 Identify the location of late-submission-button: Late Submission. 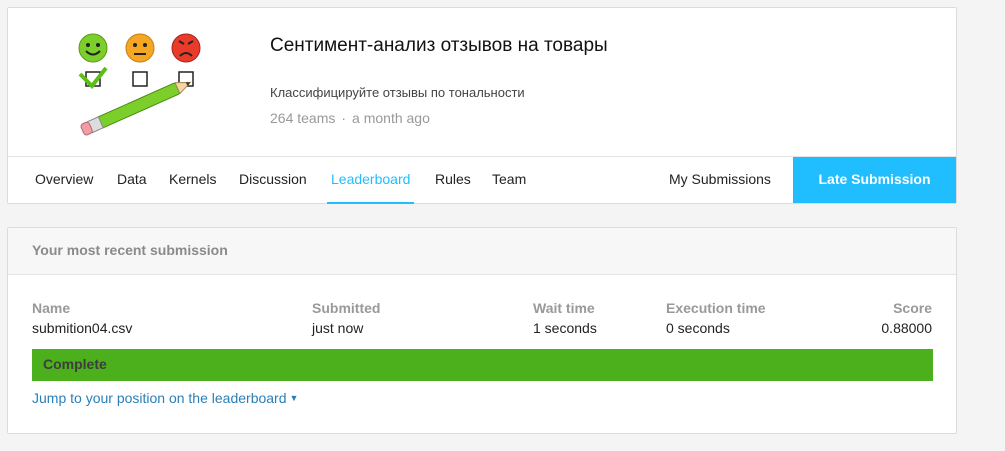
(874, 180).